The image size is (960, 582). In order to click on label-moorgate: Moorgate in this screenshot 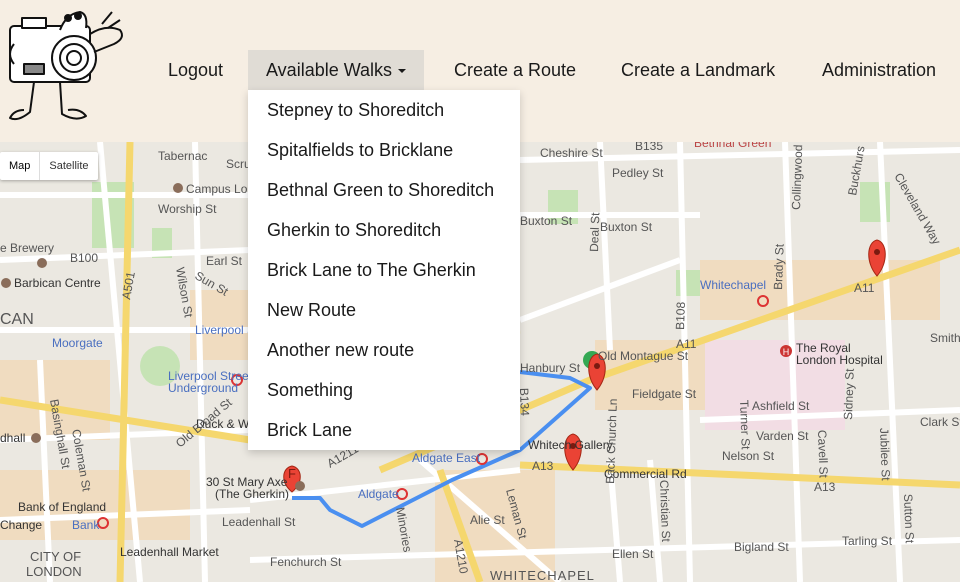, I will do `click(77, 343)`.